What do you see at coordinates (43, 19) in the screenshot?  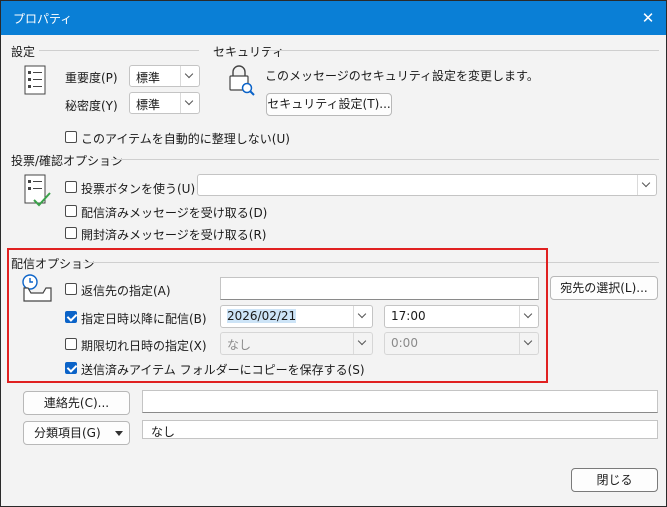 I see `window-title: プロパティ` at bounding box center [43, 19].